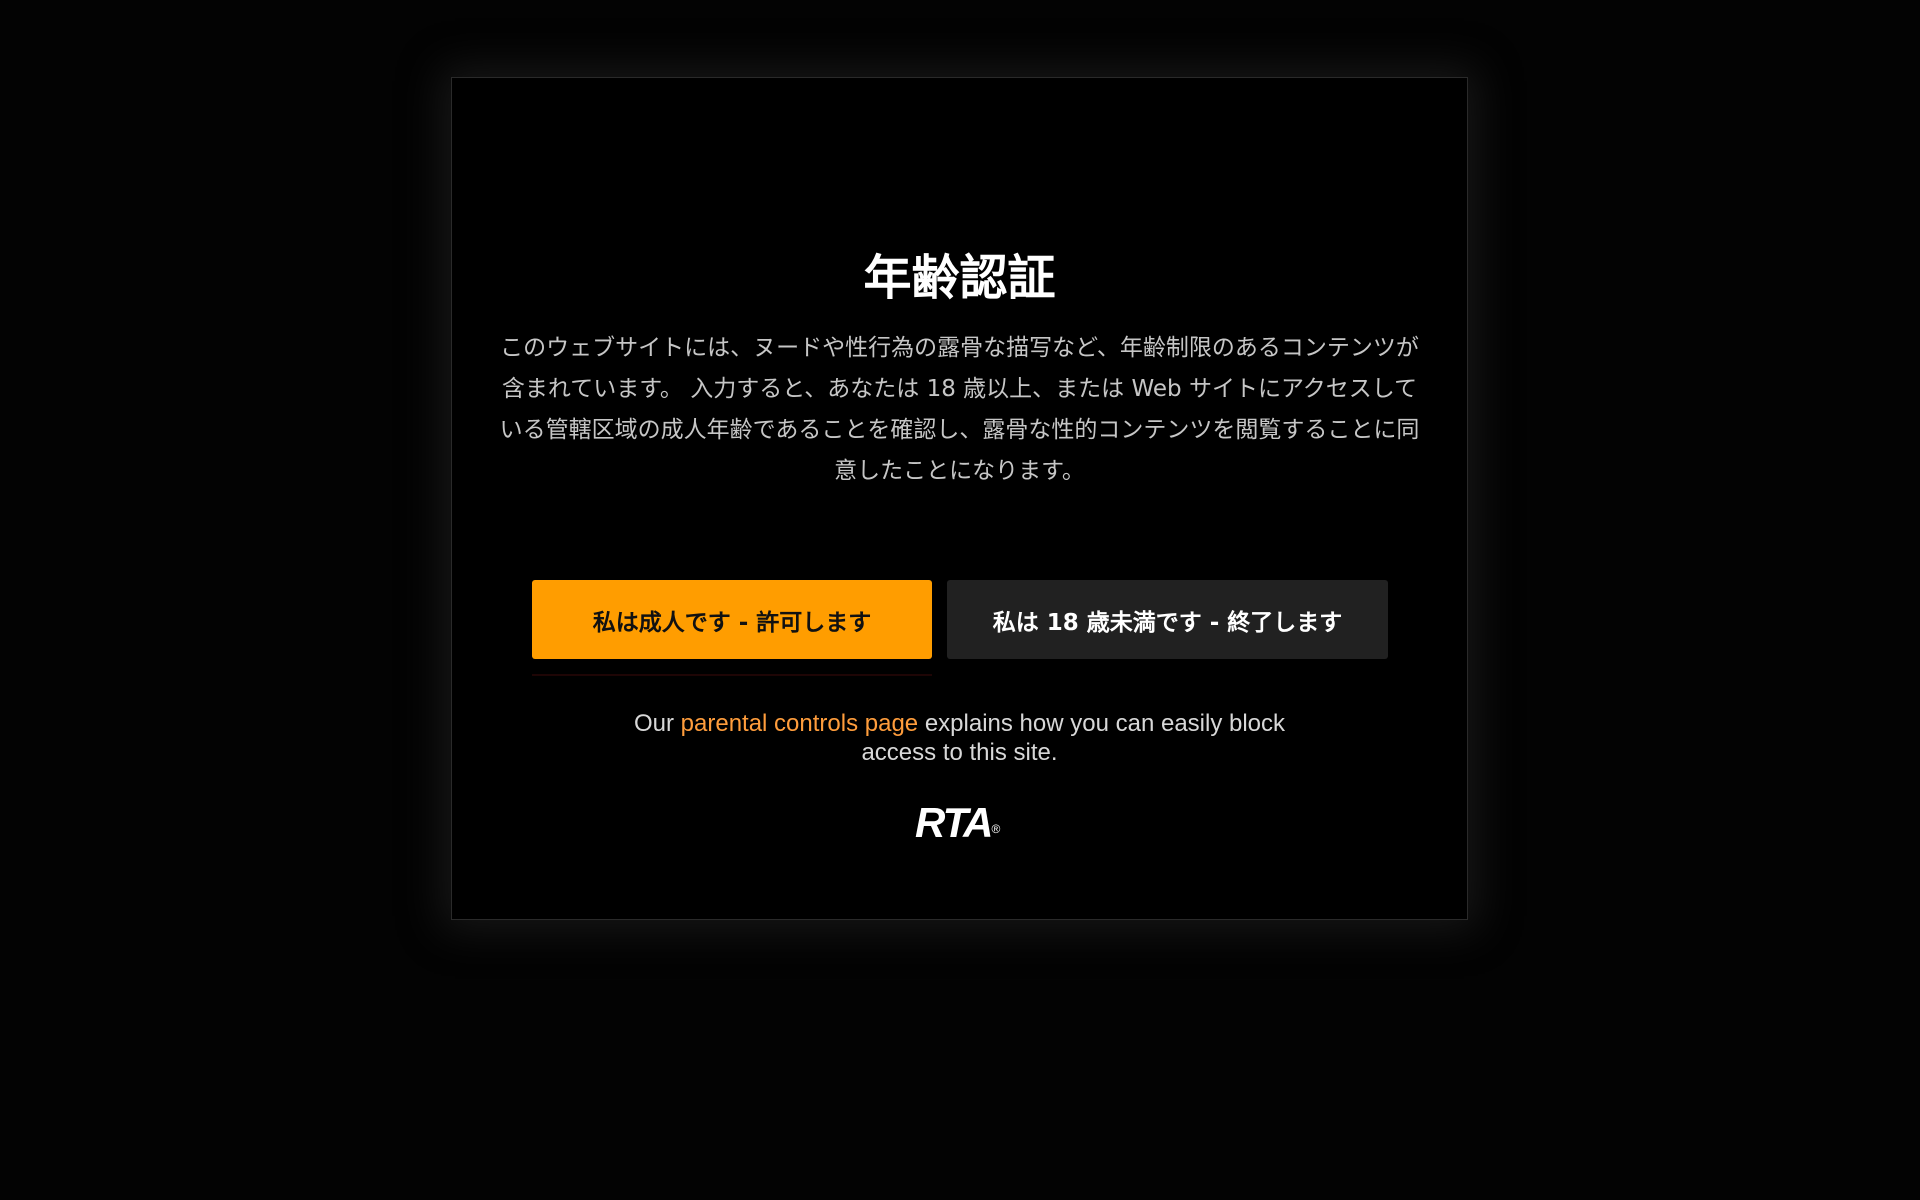  I want to click on modal-title: 年齢認証, so click(959, 278).